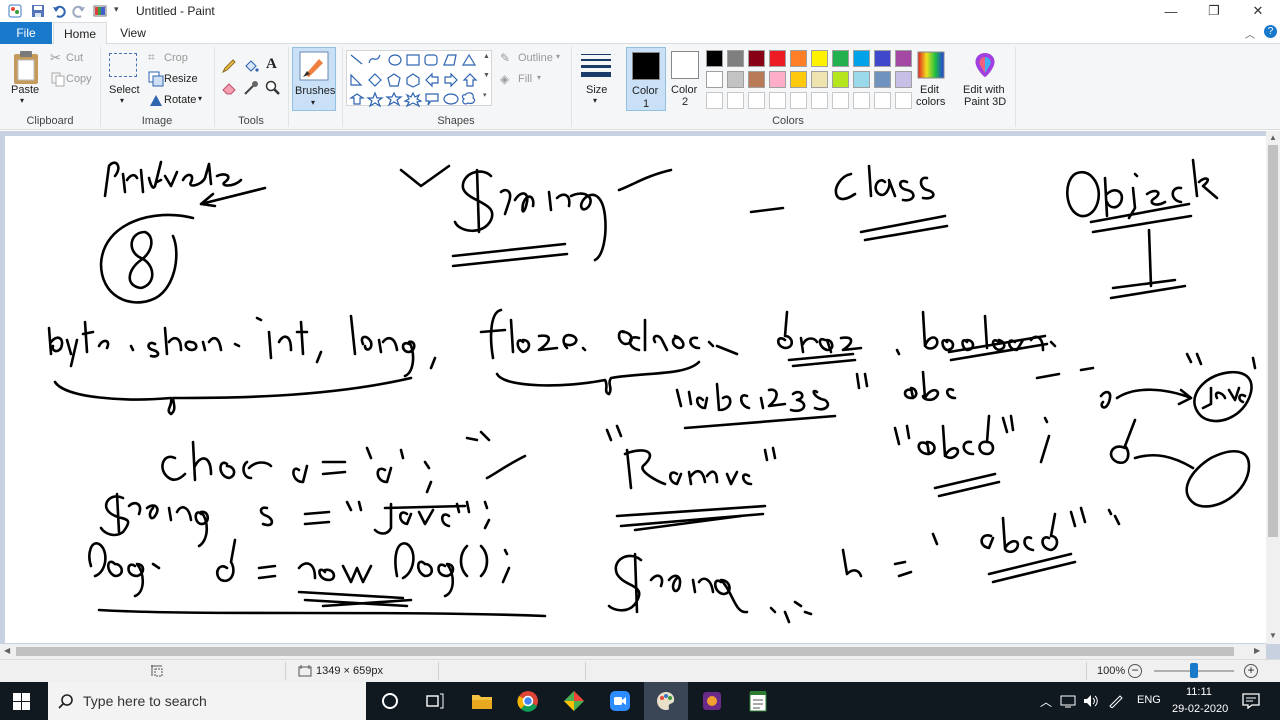 The image size is (1280, 720). What do you see at coordinates (1091, 701) in the screenshot?
I see `volume-icon` at bounding box center [1091, 701].